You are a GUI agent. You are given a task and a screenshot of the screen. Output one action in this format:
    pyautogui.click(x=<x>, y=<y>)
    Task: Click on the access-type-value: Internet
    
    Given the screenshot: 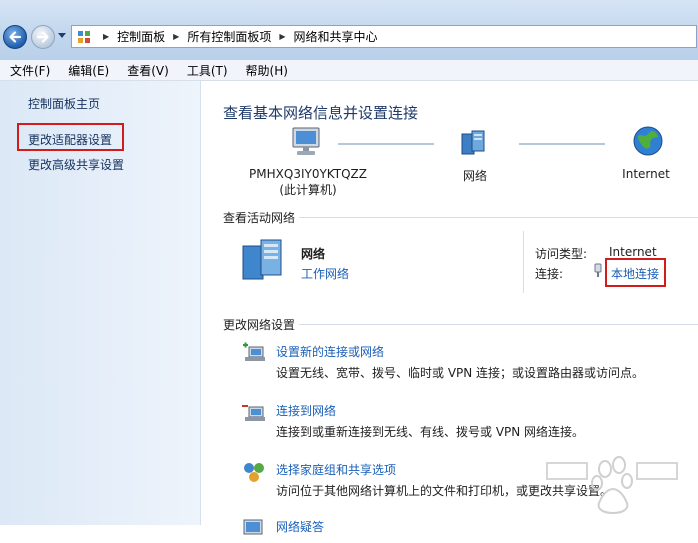 What is the action you would take?
    pyautogui.click(x=633, y=252)
    